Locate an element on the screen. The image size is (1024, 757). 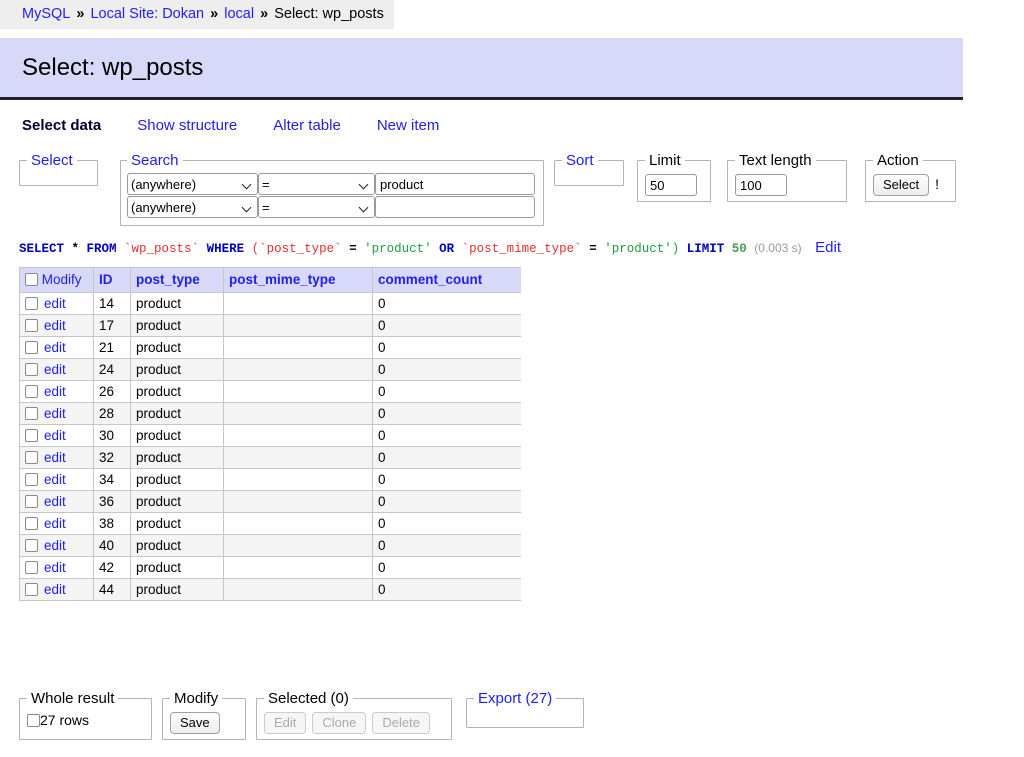
table-row: edit 40 product 0 is located at coordinates (270, 545).